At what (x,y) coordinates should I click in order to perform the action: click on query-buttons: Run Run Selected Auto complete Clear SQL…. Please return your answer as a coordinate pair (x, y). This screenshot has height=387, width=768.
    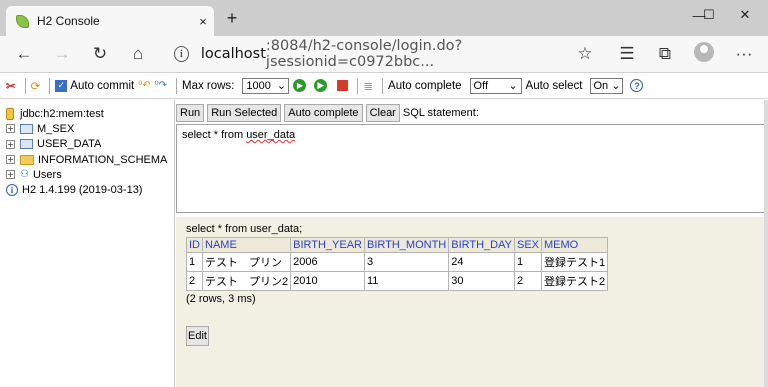
    Looking at the image, I should click on (327, 113).